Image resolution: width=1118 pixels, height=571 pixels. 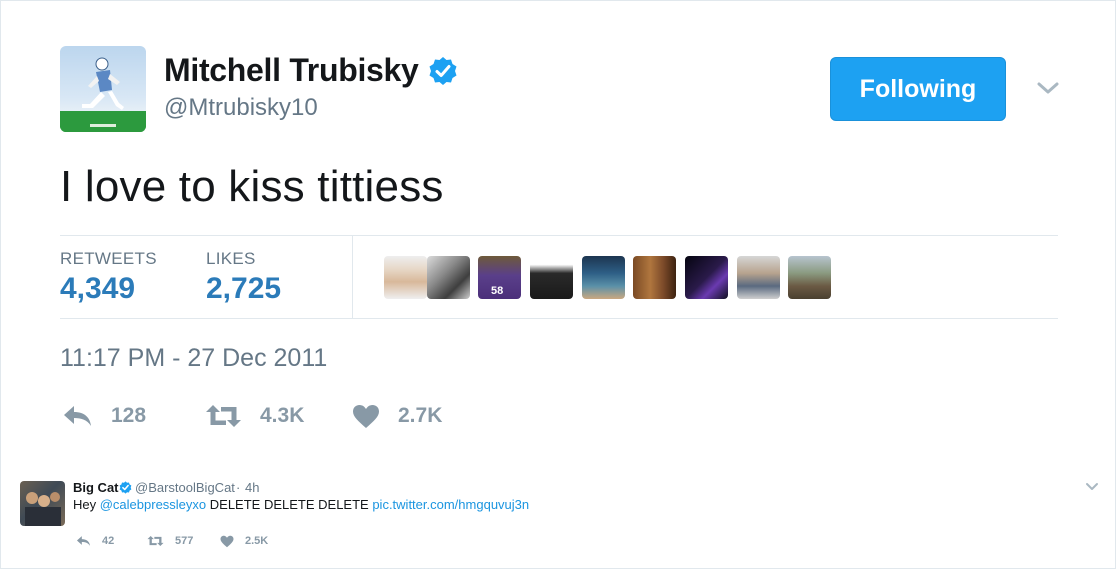 What do you see at coordinates (103, 89) in the screenshot?
I see `author-avatar` at bounding box center [103, 89].